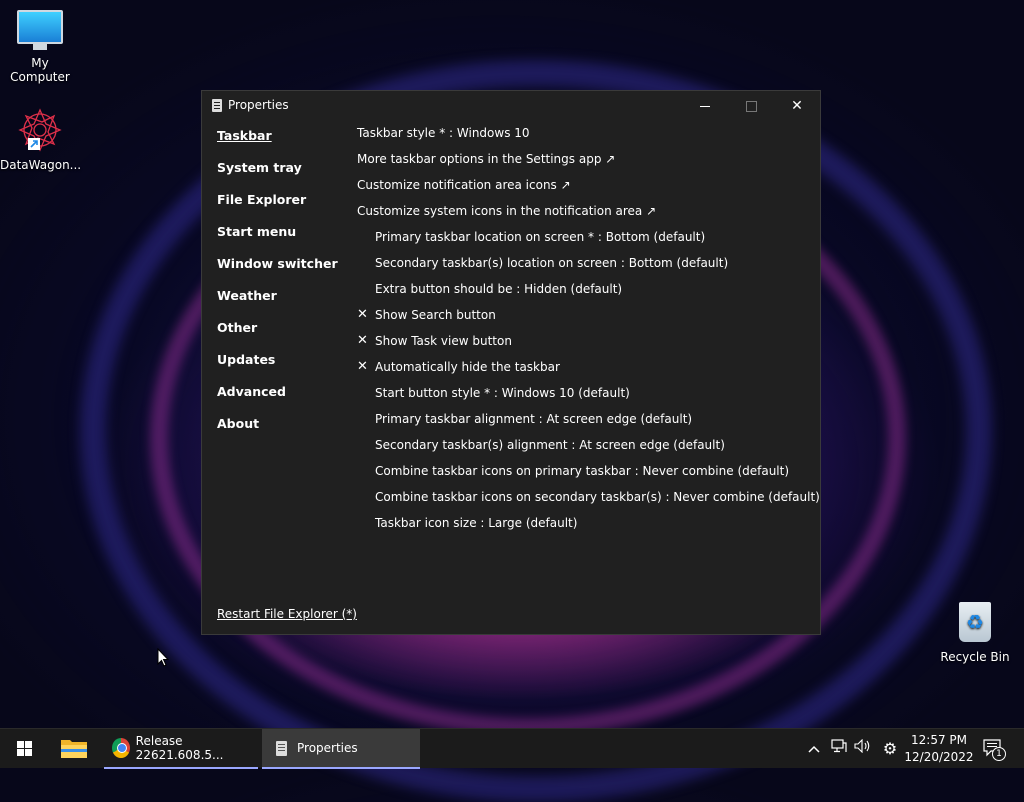 This screenshot has width=1024, height=802. I want to click on sidebar-item-taskbar: Taskbar, so click(282, 144).